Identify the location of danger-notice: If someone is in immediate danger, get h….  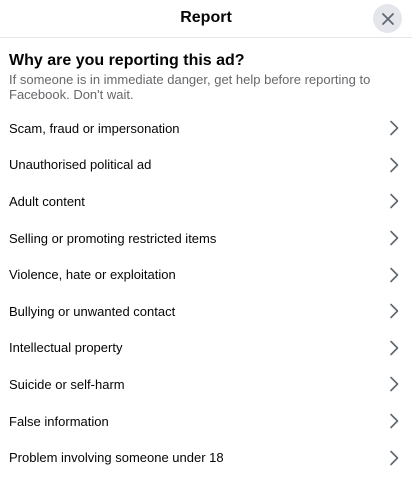
(190, 87).